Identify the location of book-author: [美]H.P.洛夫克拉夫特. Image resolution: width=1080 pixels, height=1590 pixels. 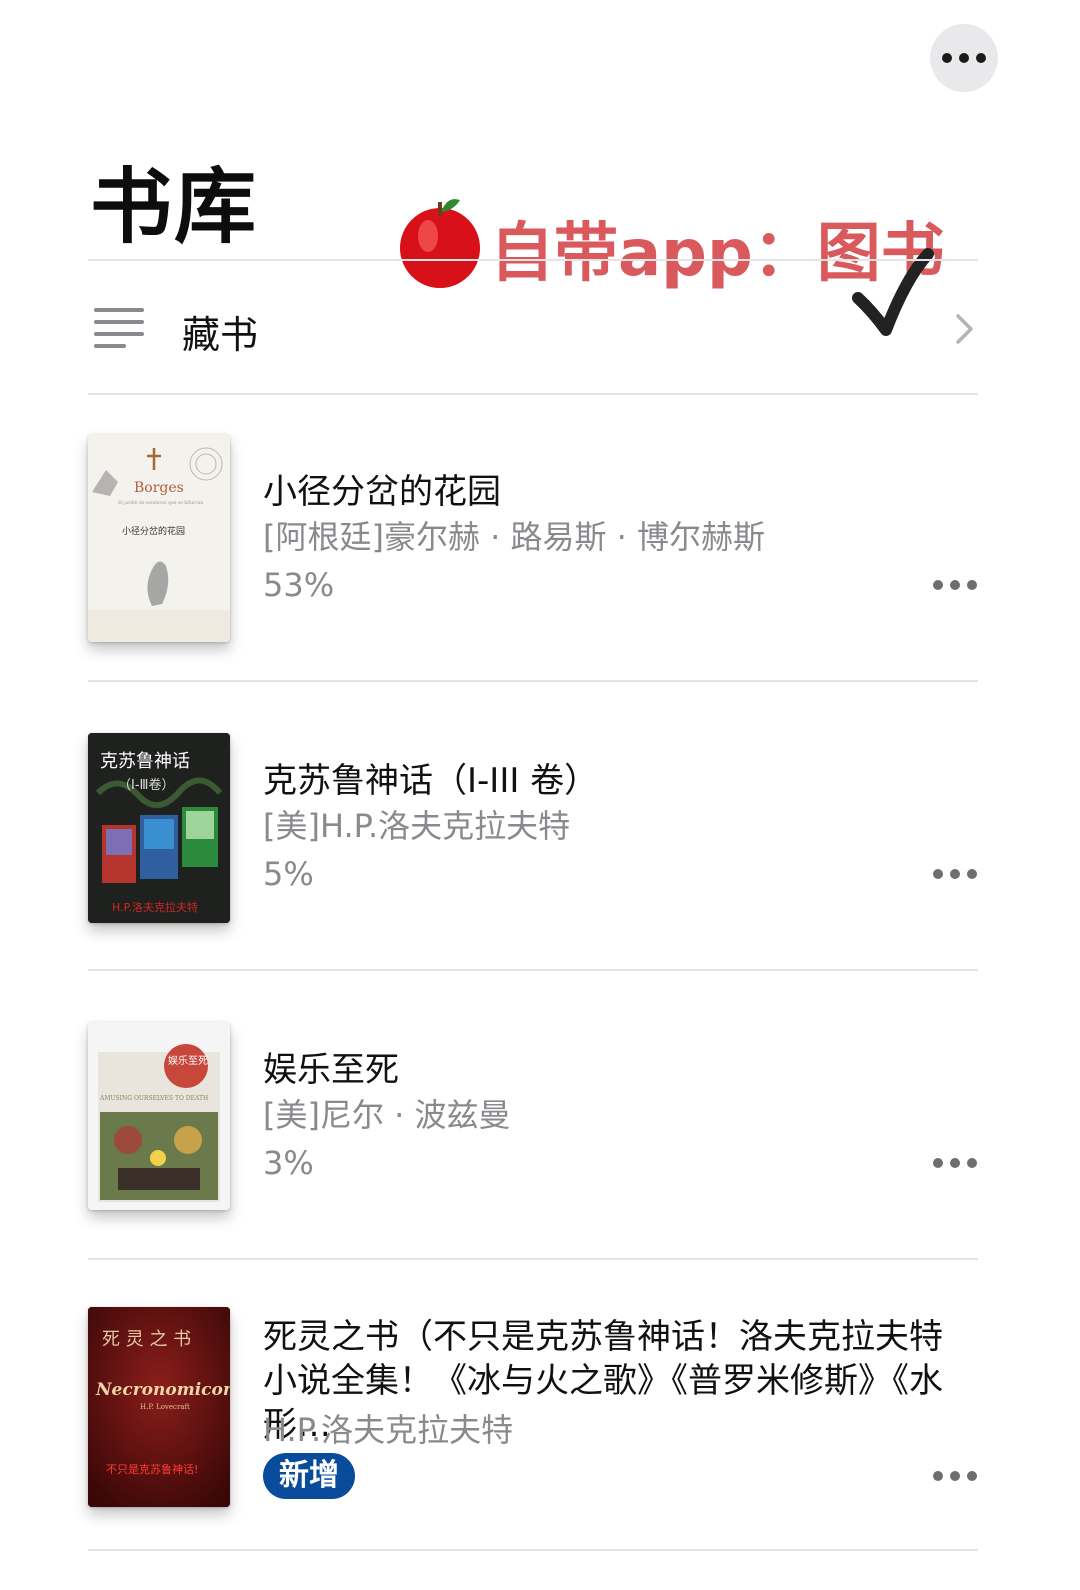
(417, 826).